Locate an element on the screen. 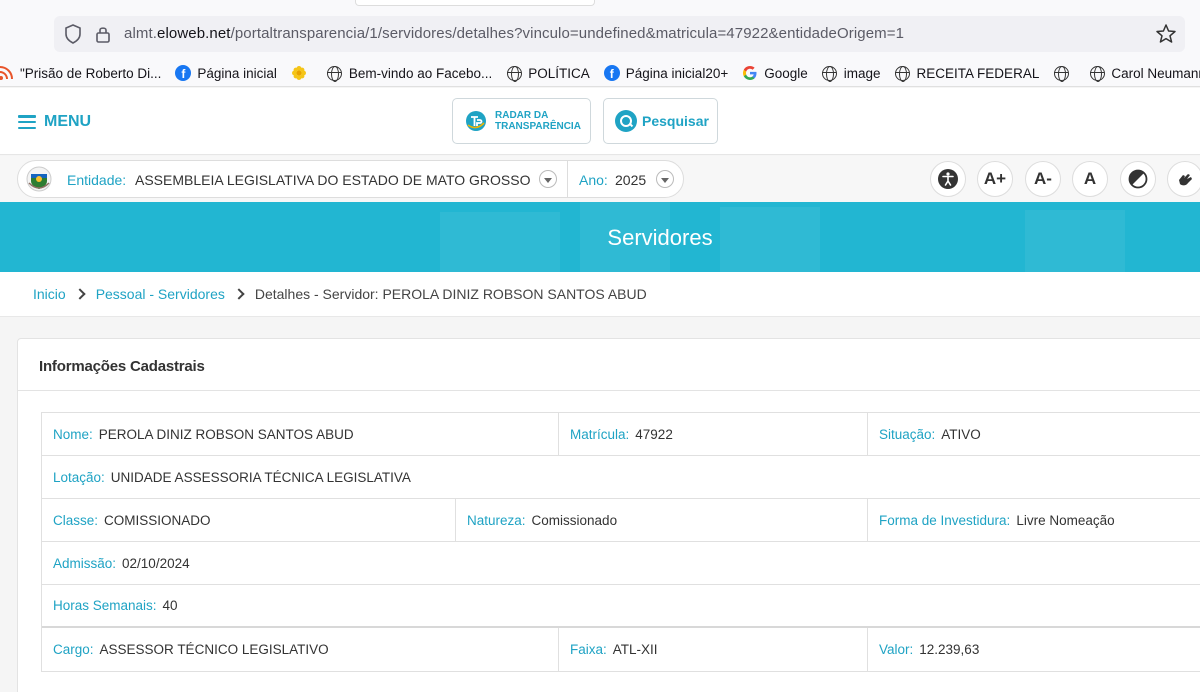 The image size is (1200, 692). radar-transparencia-button: RADAR DA TRANSPARÊNCIA is located at coordinates (521, 121).